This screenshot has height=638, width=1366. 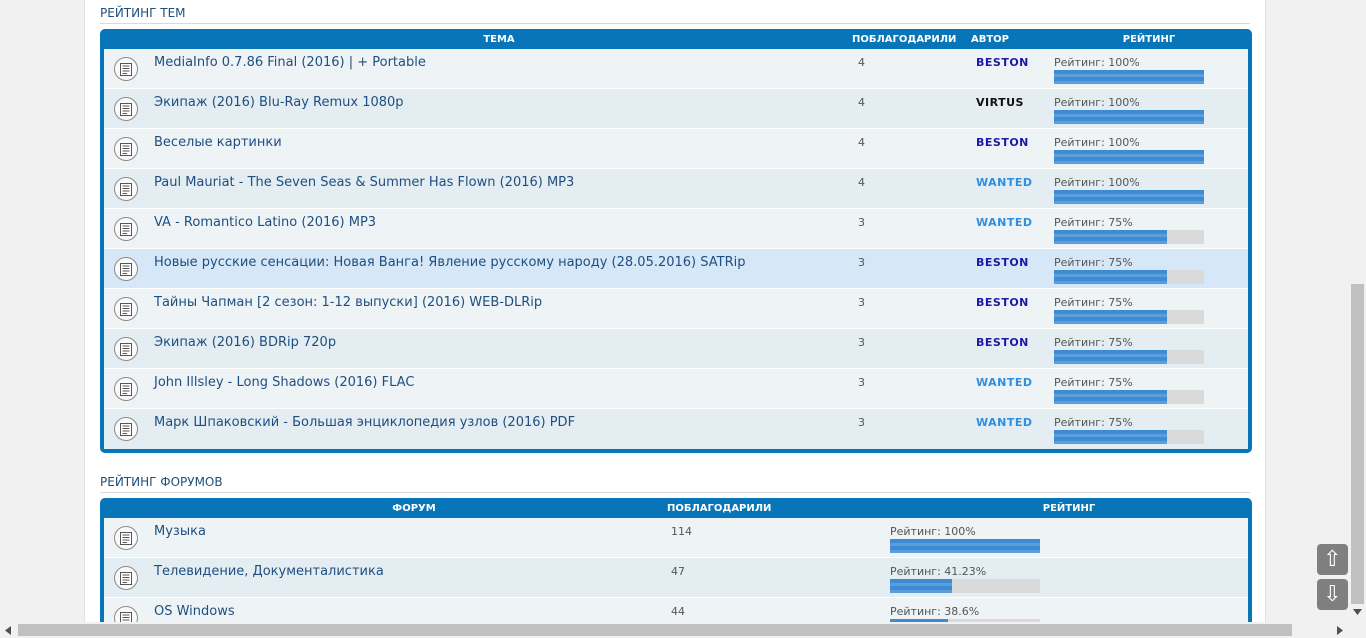 What do you see at coordinates (1357, 612) in the screenshot?
I see `scroll-down-arrow-icon` at bounding box center [1357, 612].